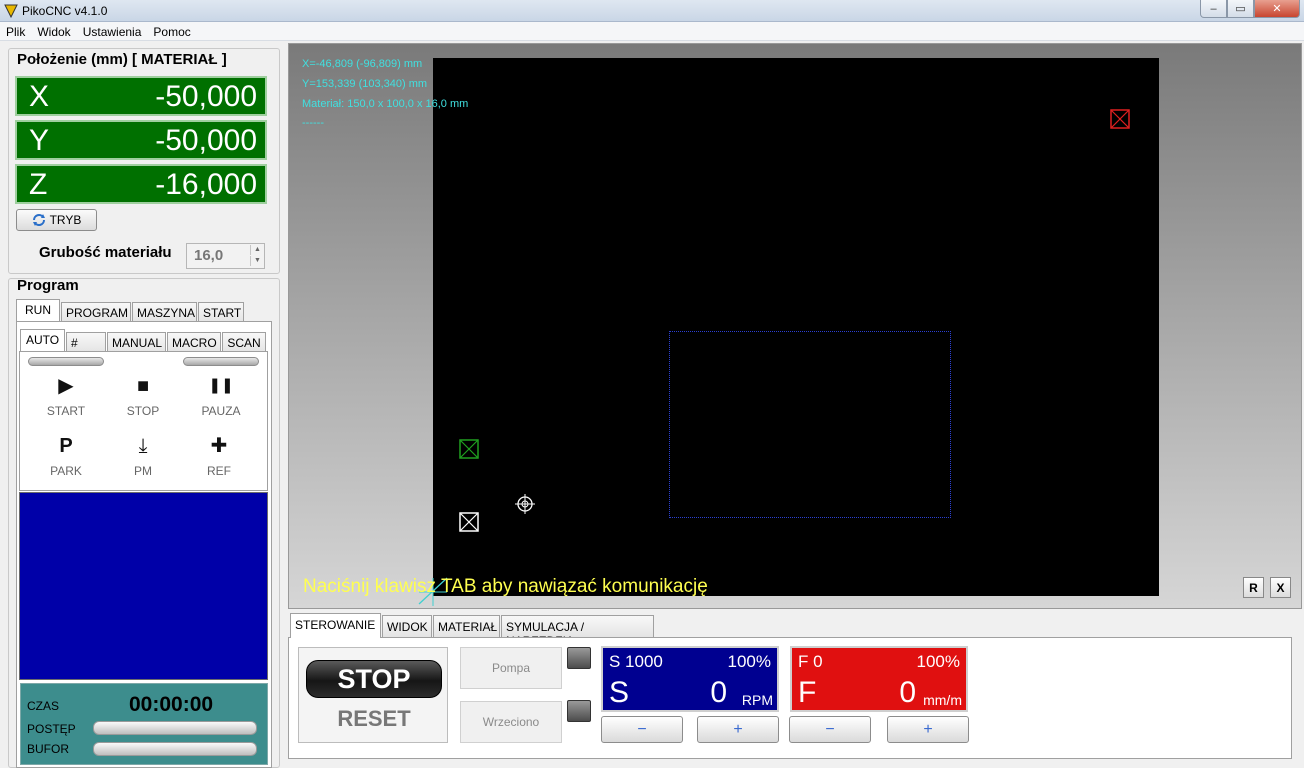 This screenshot has width=1304, height=768. What do you see at coordinates (907, 692) in the screenshot?
I see `feed-value: 0` at bounding box center [907, 692].